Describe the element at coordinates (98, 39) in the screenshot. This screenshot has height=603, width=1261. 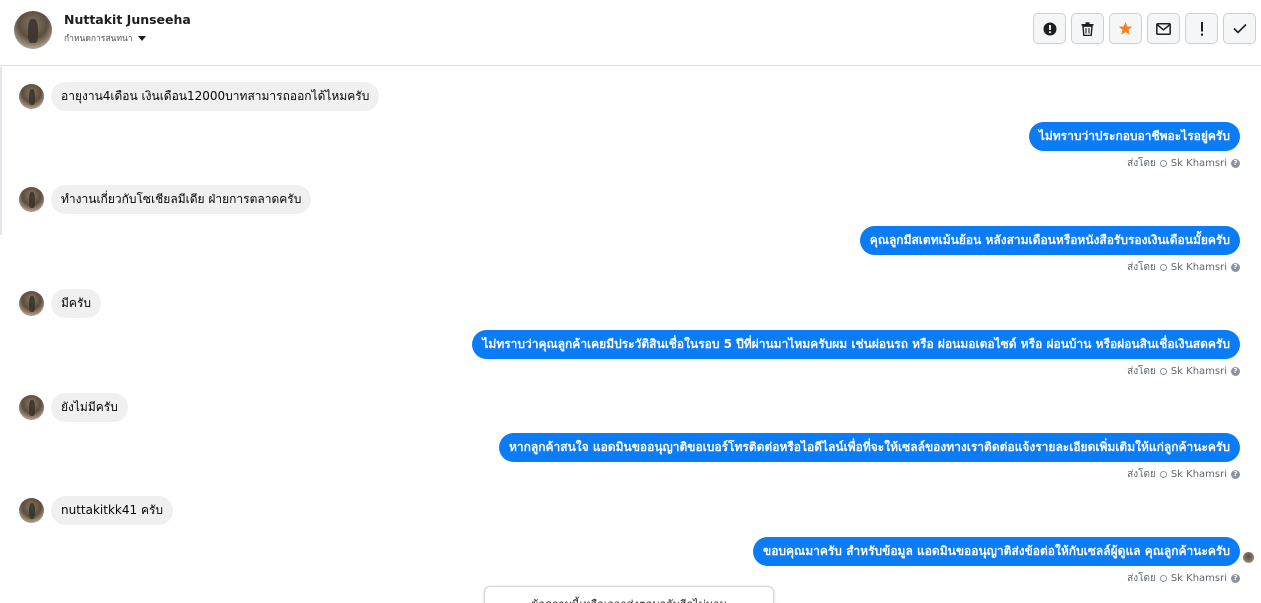
I see `conversation-settings-label: กำหนดการสนทนา` at that location.